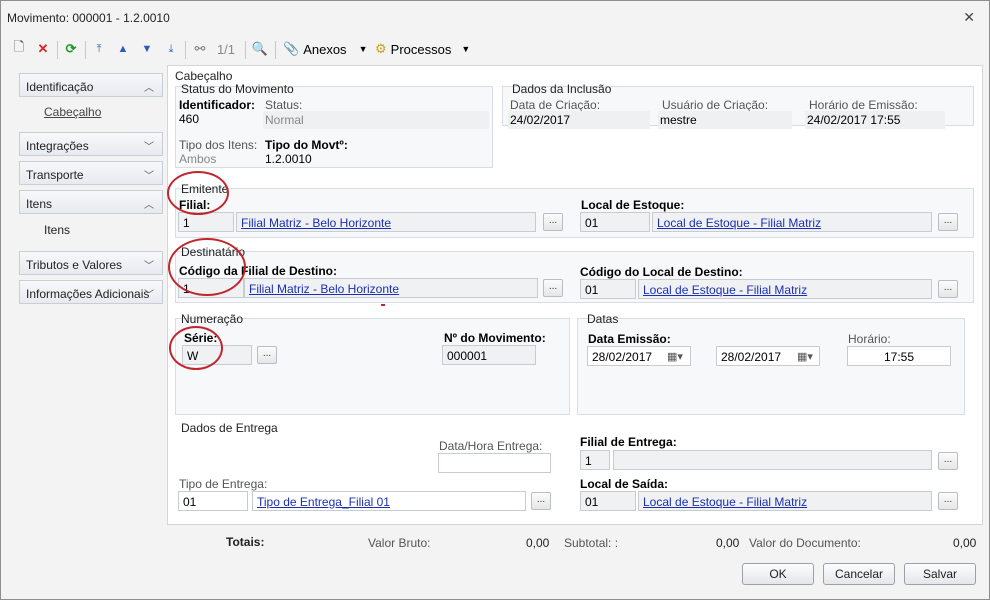 The height and width of the screenshot is (600, 990). Describe the element at coordinates (399, 543) in the screenshot. I see `valor-bruto-label: Valor Bruto:` at that location.